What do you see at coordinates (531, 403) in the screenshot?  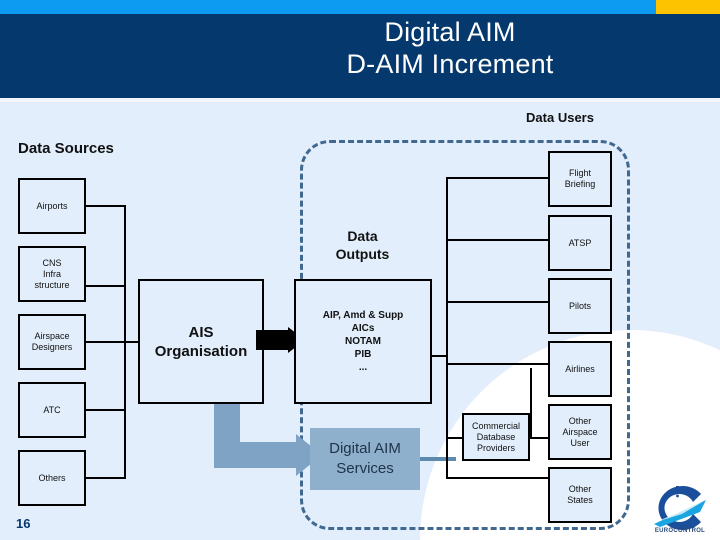 I see `commercial-db-riser-line` at bounding box center [531, 403].